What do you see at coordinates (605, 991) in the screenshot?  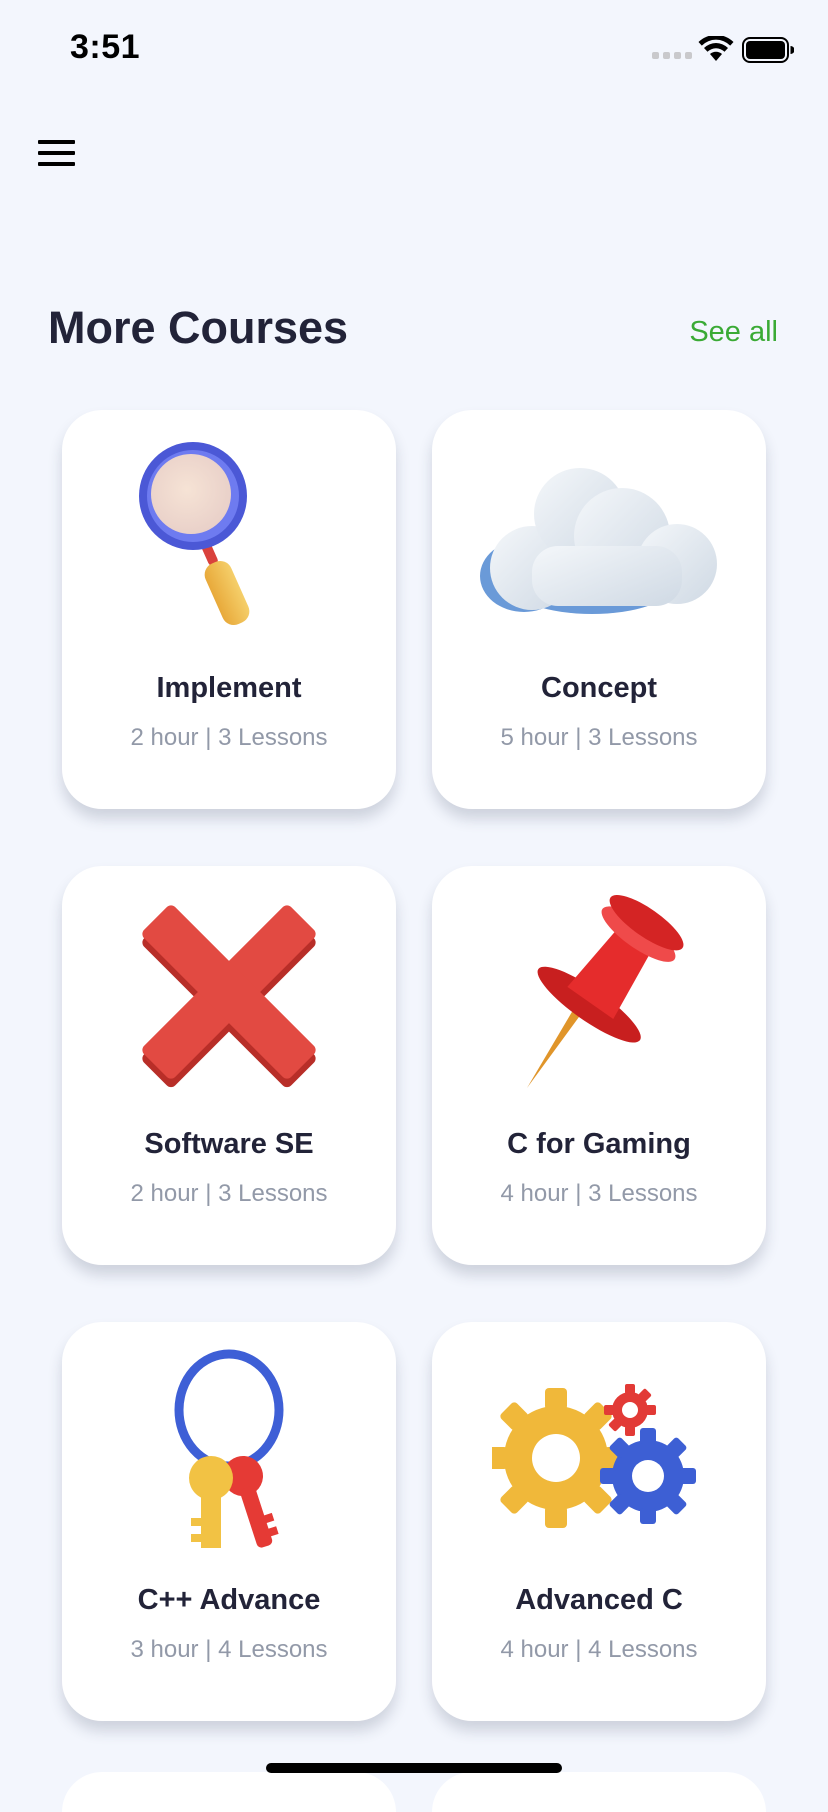 I see `pushpin-icon` at bounding box center [605, 991].